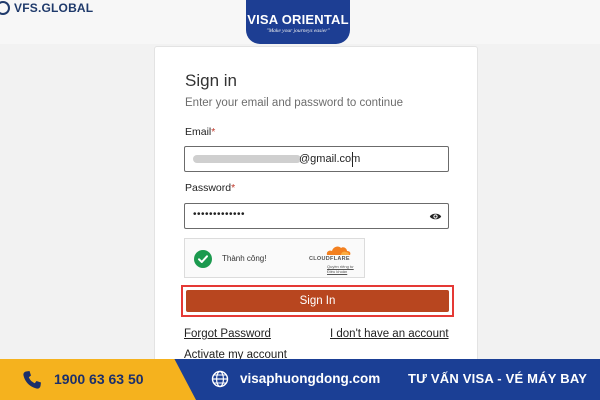 This screenshot has height=400, width=600. What do you see at coordinates (329, 259) in the screenshot?
I see `cloudflare-wordmark: CLOUDFLARE` at bounding box center [329, 259].